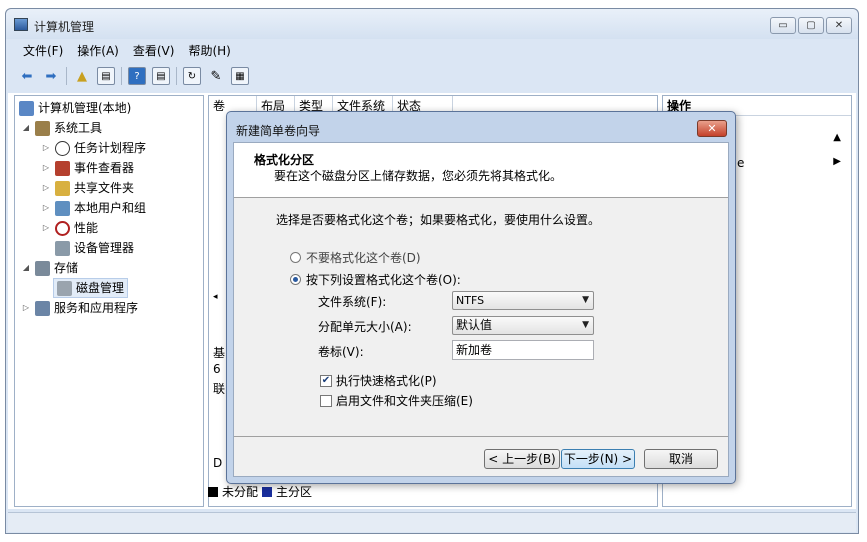 This screenshot has height=542, width=867. Describe the element at coordinates (294, 492) in the screenshot. I see `legend-primary: 主分区` at that location.